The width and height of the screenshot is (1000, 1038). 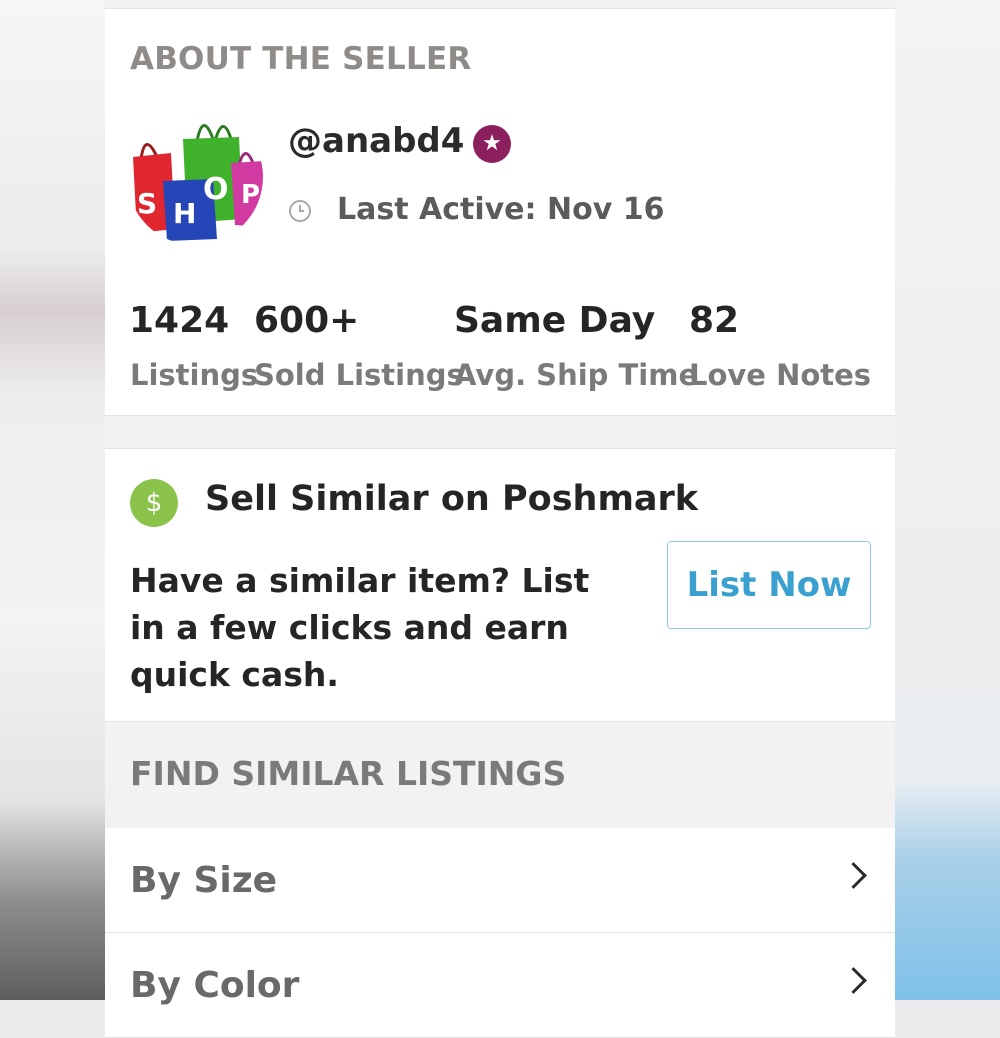 What do you see at coordinates (154, 503) in the screenshot?
I see `dollar-icon: $` at bounding box center [154, 503].